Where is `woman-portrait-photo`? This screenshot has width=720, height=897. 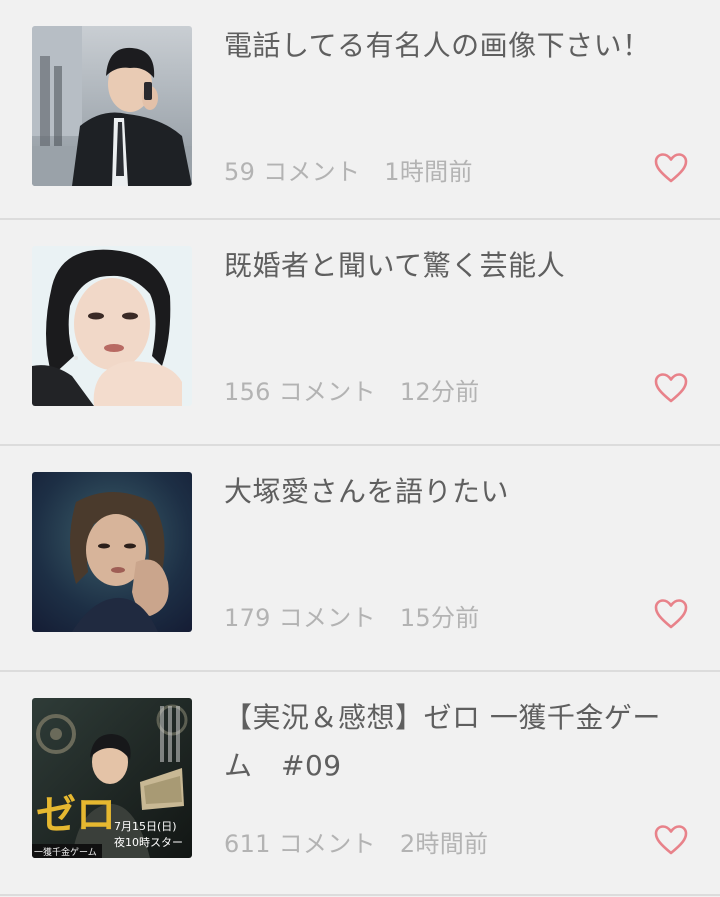 woman-portrait-photo is located at coordinates (112, 326).